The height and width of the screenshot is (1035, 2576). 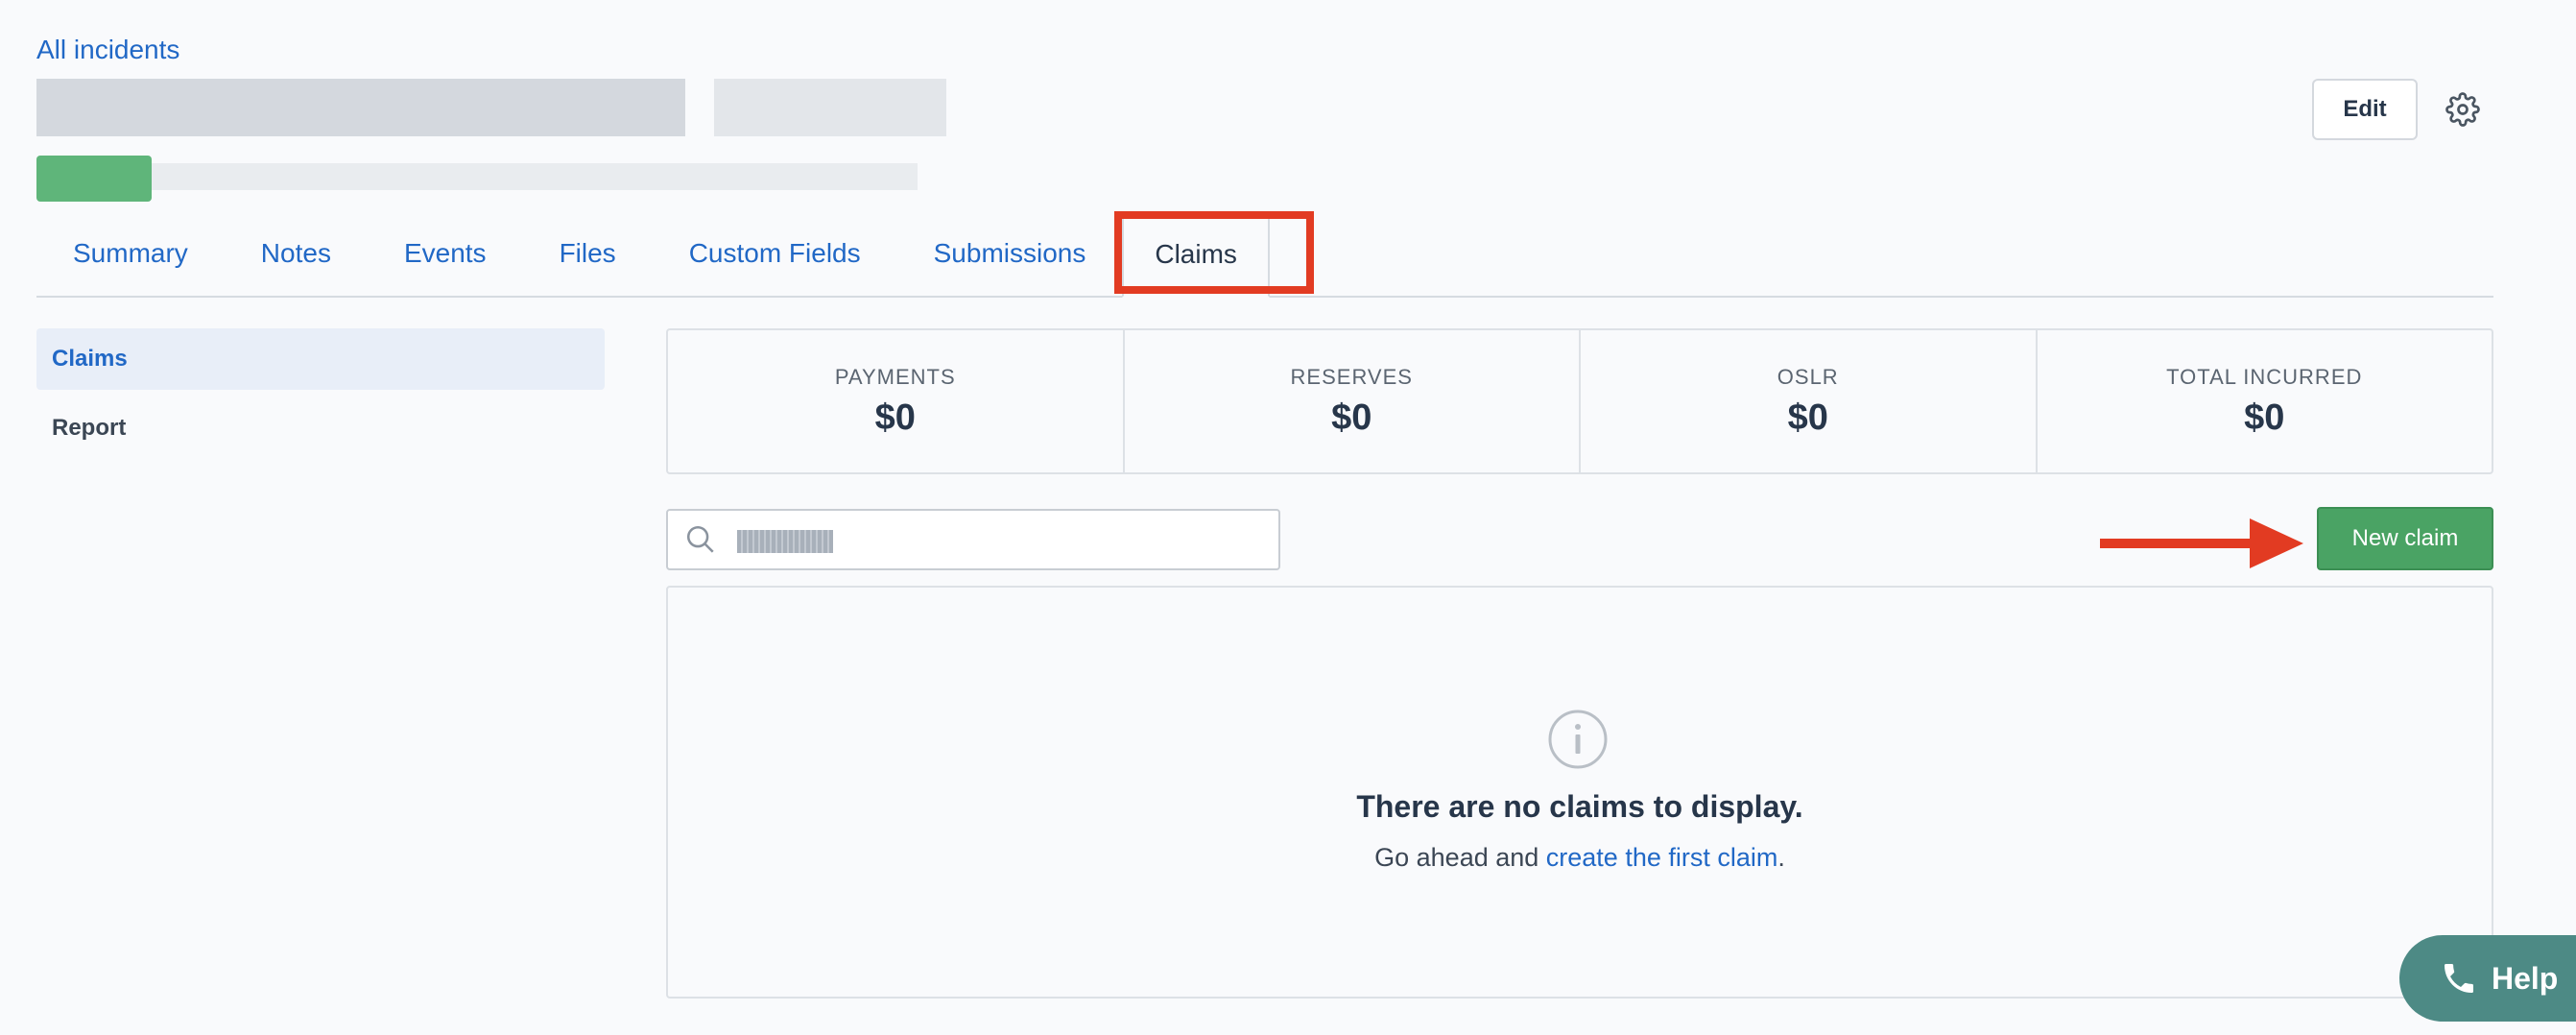 I want to click on breadcrumb-all-incidents: All incidents, so click(x=107, y=50).